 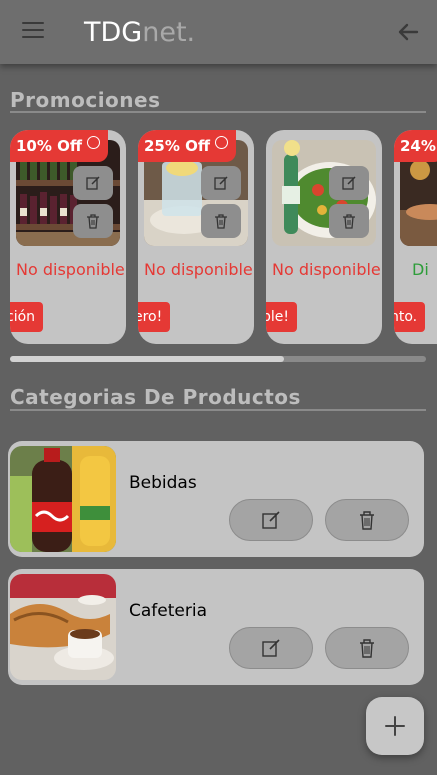 I want to click on discount-badge: 24%, so click(x=415, y=146).